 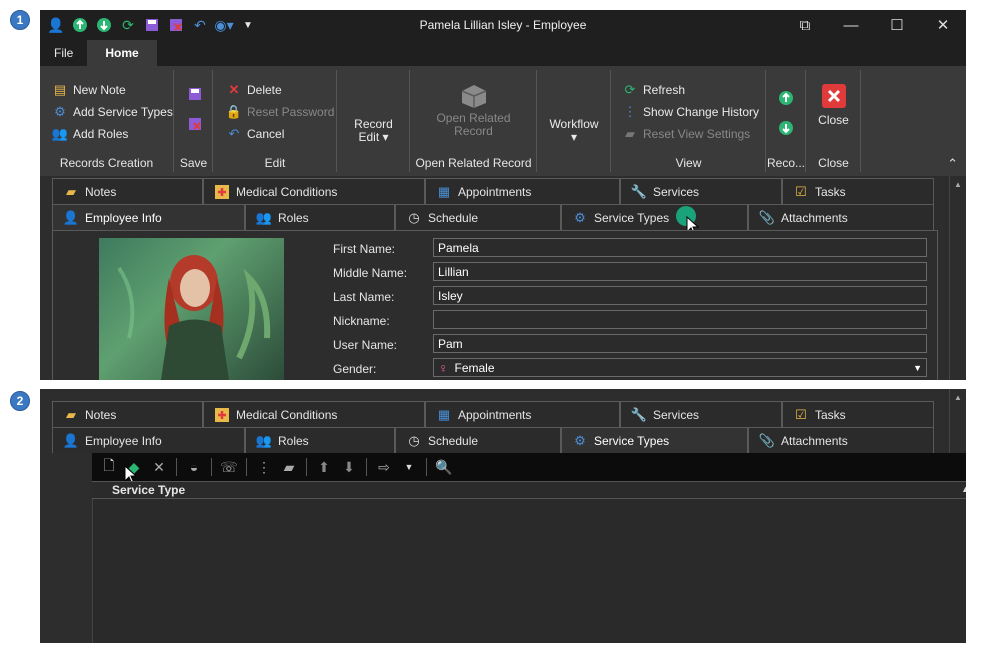 What do you see at coordinates (426, 467) in the screenshot?
I see `toolbar-separator` at bounding box center [426, 467].